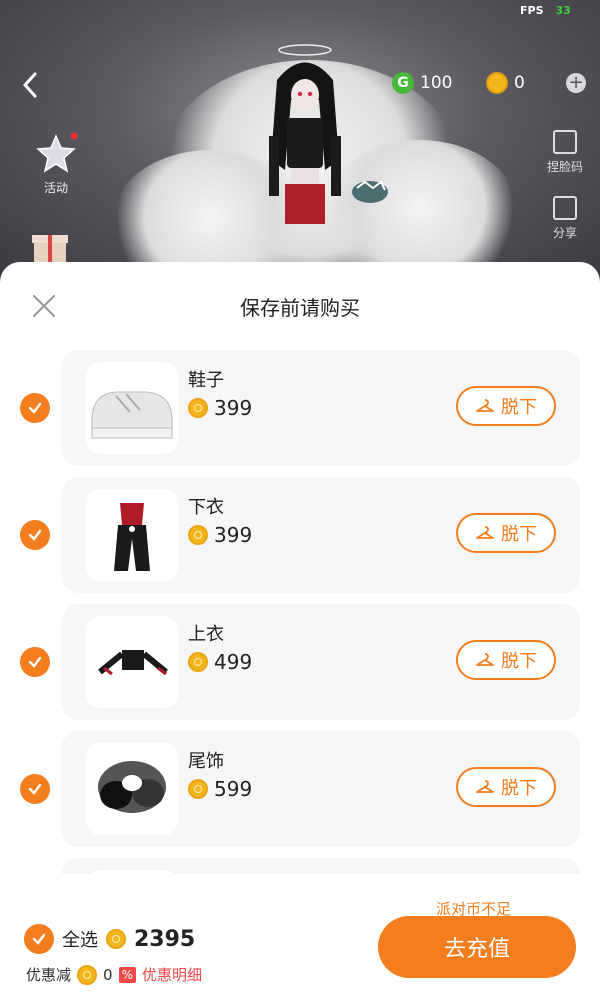  What do you see at coordinates (29, 85) in the screenshot?
I see `chevron-left-icon` at bounding box center [29, 85].